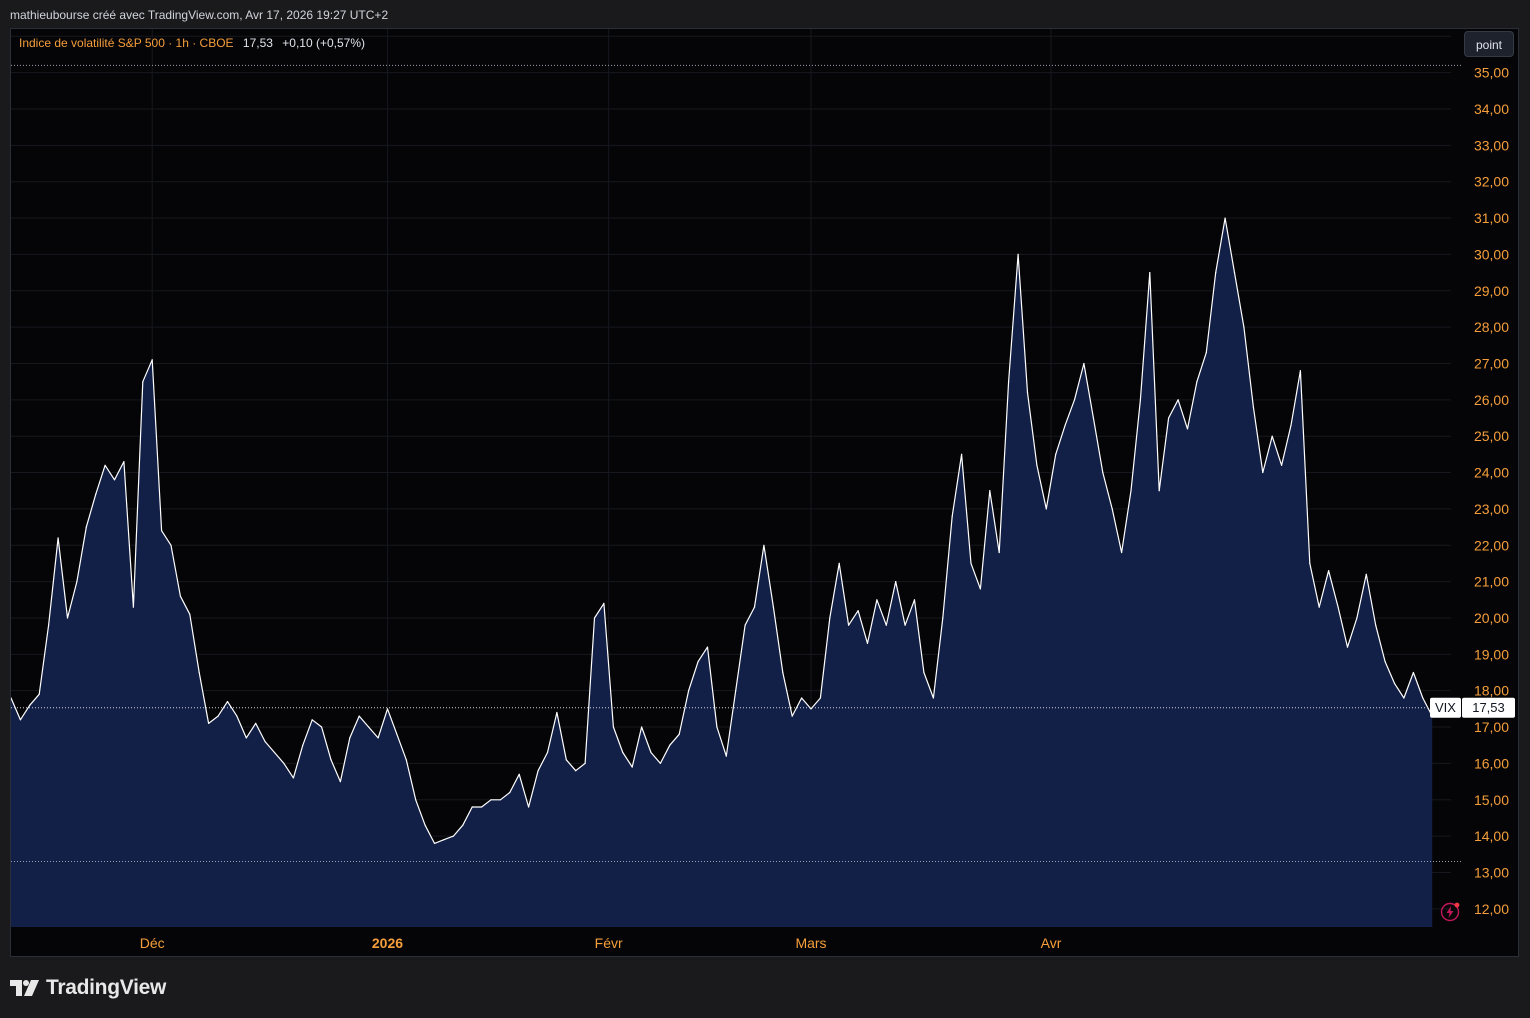 The height and width of the screenshot is (1018, 1530). I want to click on y-tick-label: 16,00, so click(1491, 763).